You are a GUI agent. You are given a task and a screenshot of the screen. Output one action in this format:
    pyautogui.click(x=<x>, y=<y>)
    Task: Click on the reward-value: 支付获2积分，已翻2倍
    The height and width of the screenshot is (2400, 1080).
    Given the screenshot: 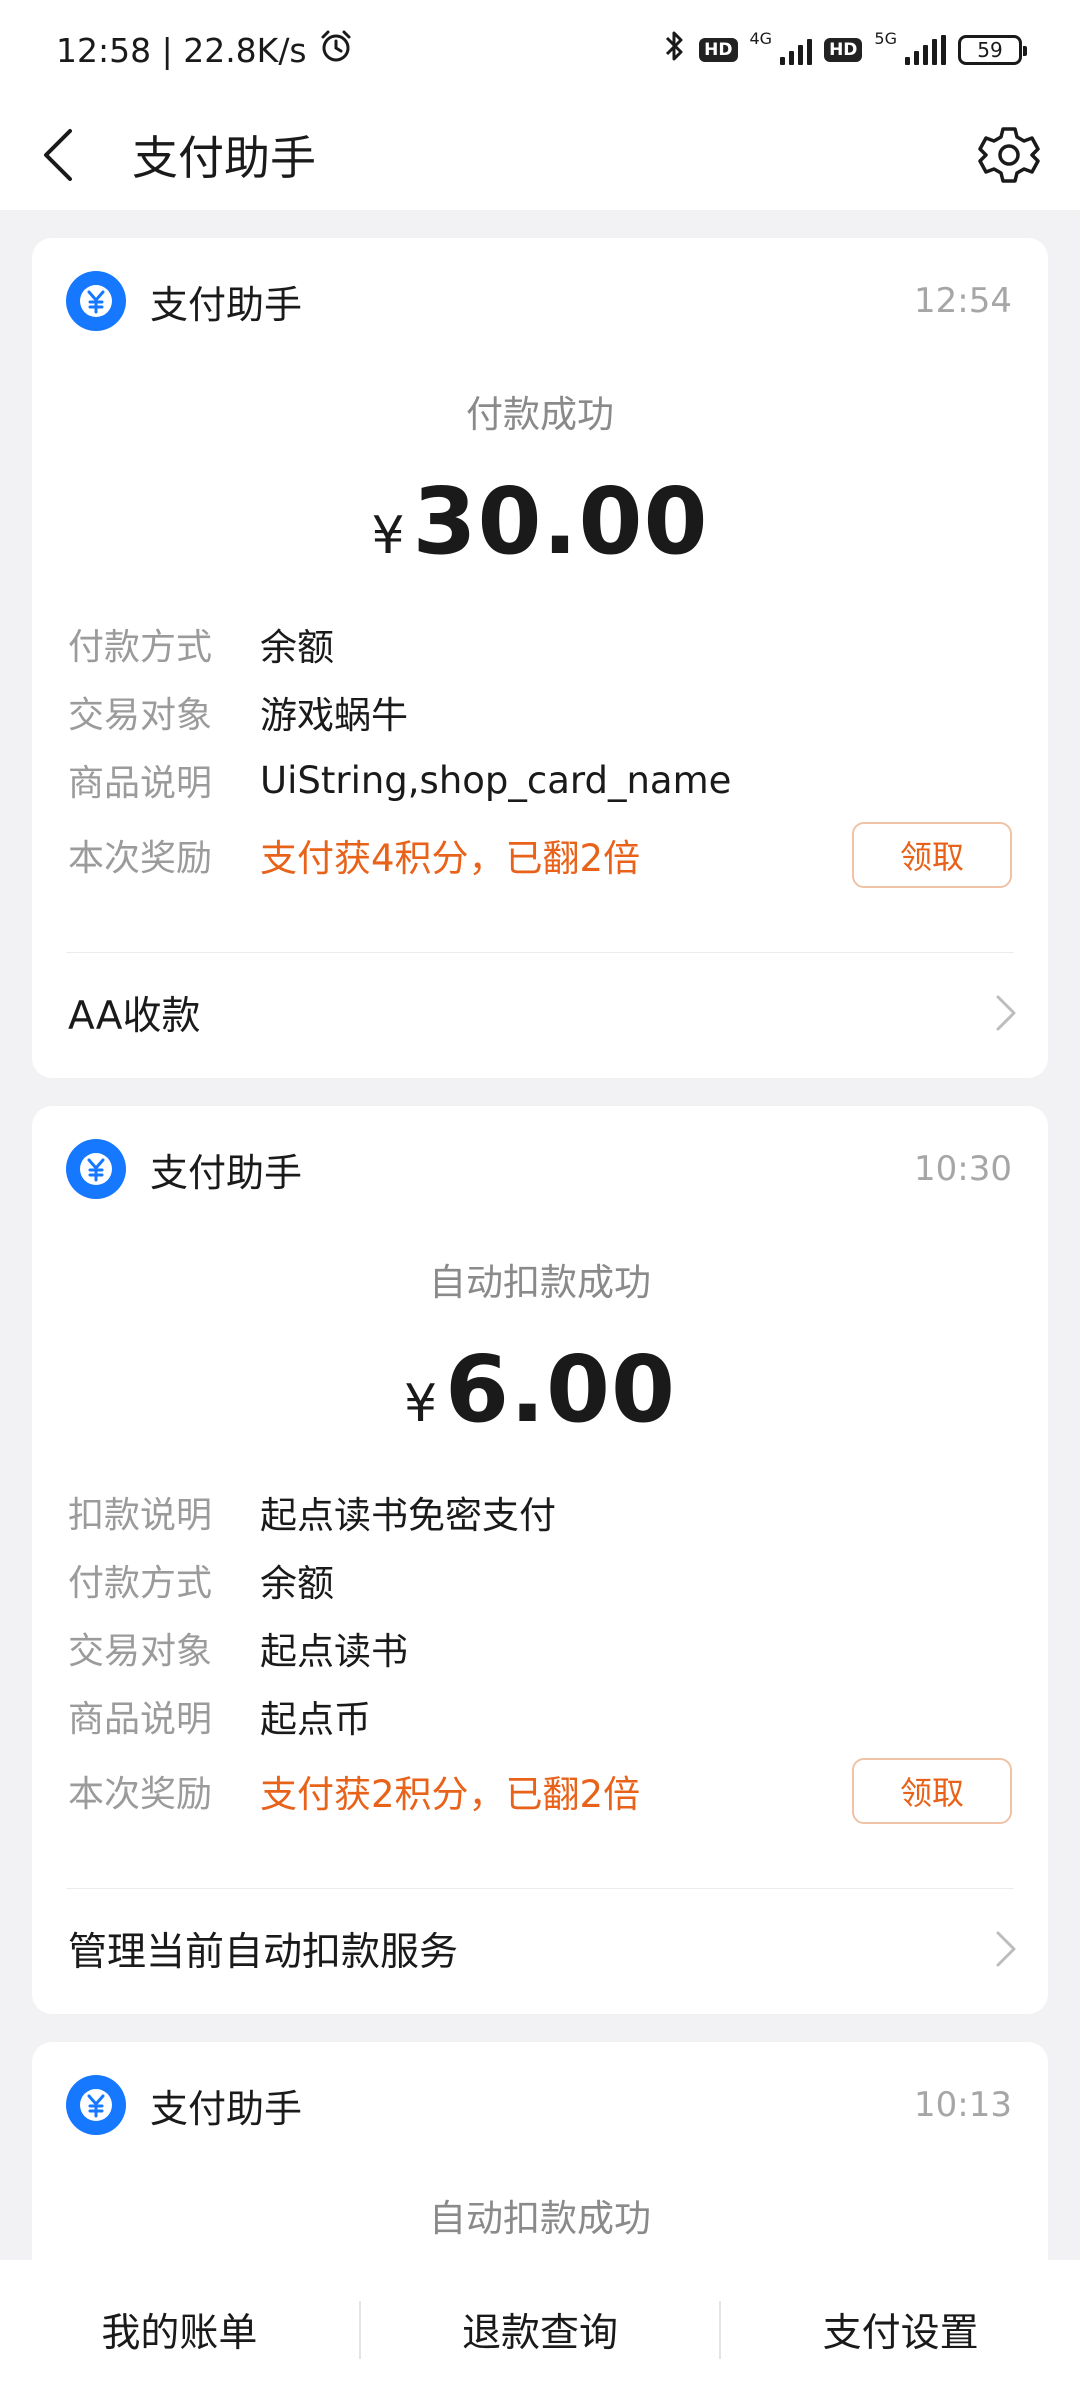 What is the action you would take?
    pyautogui.click(x=450, y=1794)
    